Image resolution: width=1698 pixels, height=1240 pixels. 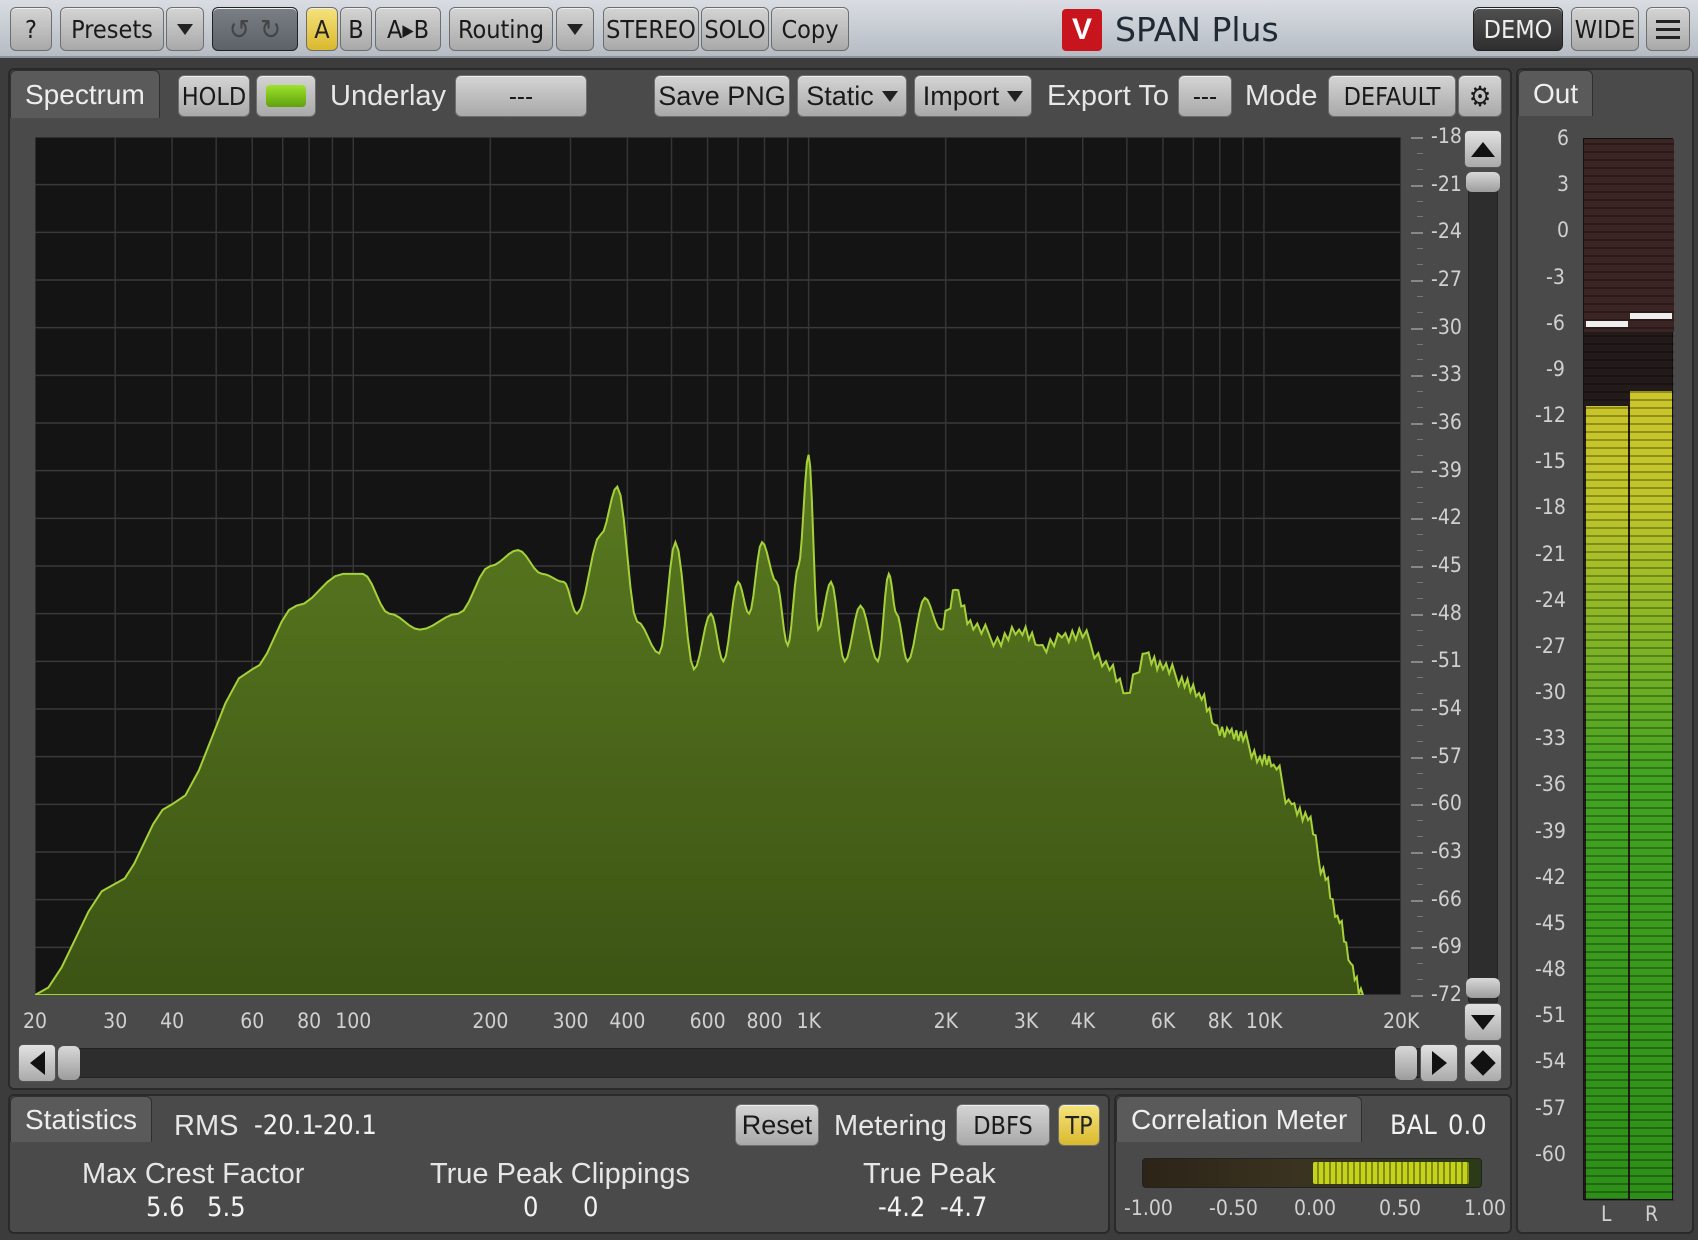 What do you see at coordinates (1550, 738) in the screenshot?
I see `output-scale-label: -33` at bounding box center [1550, 738].